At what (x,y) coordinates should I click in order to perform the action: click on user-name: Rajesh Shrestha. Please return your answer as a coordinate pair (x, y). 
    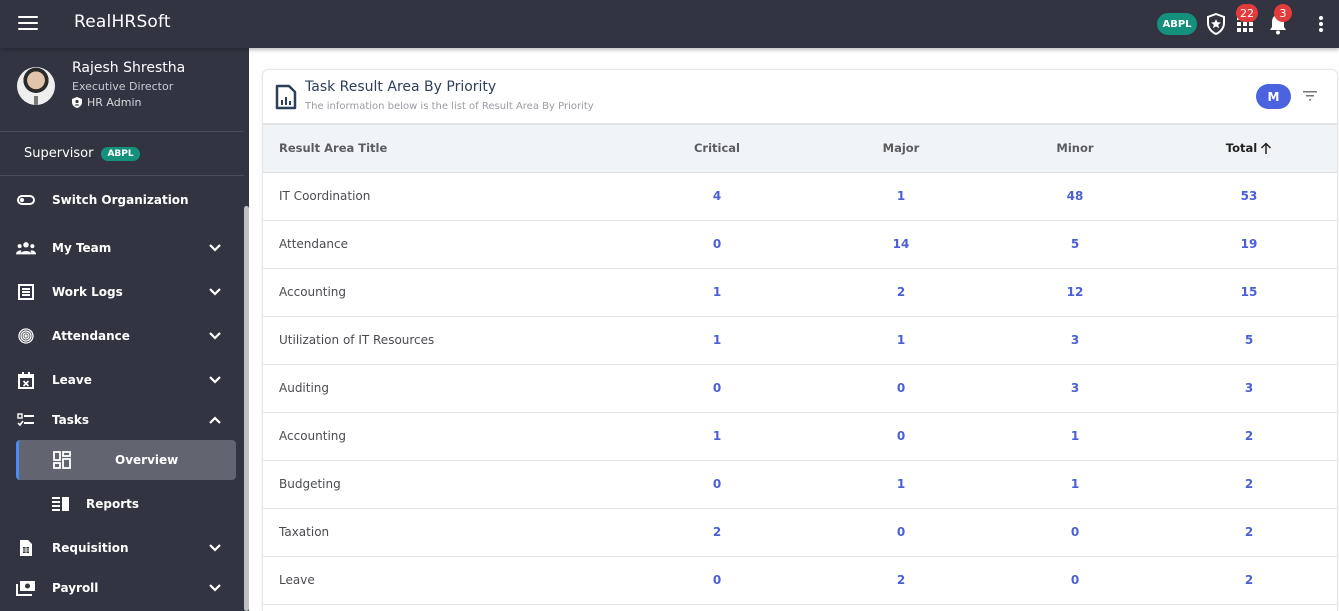
    Looking at the image, I should click on (129, 68).